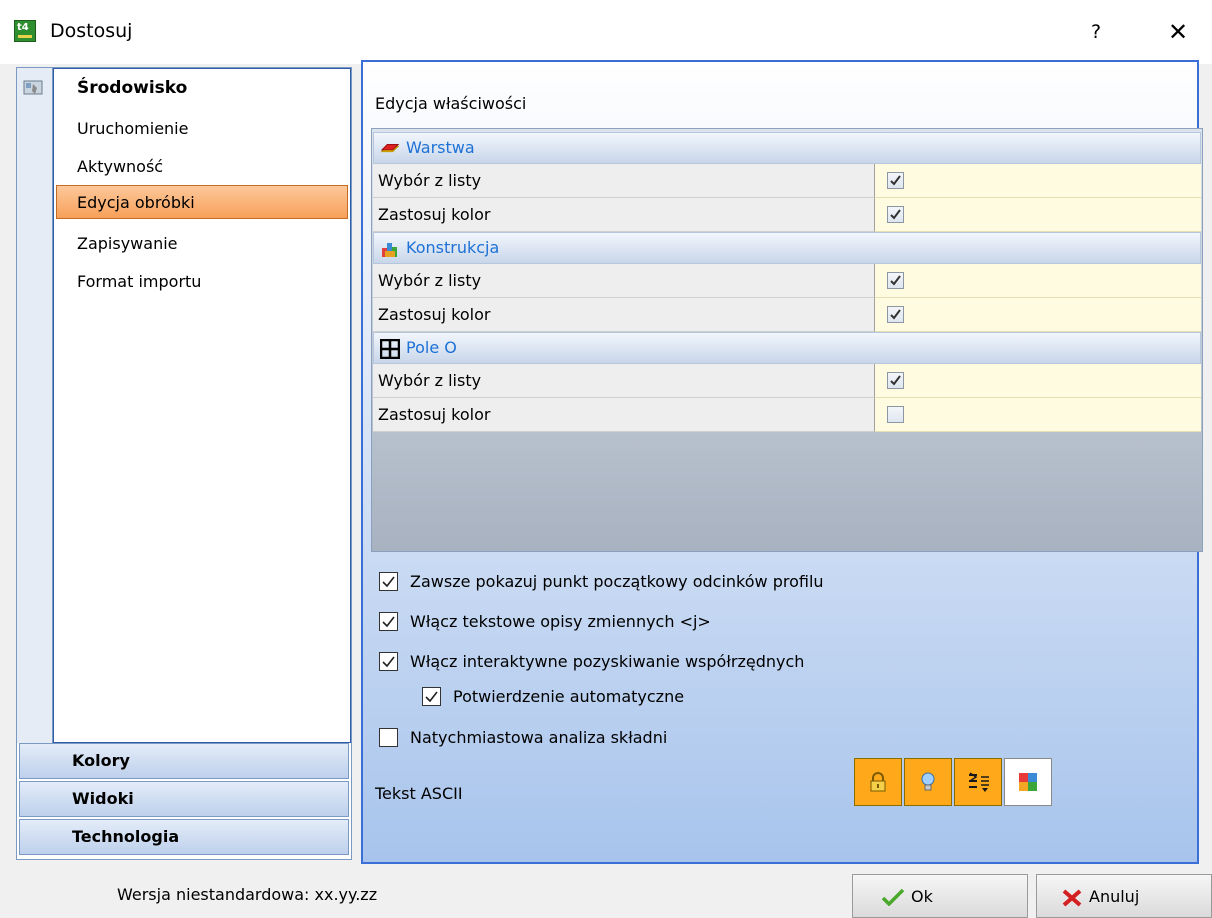 The width and height of the screenshot is (1212, 918). I want to click on ascii-text-label: Tekst ASCII, so click(419, 793).